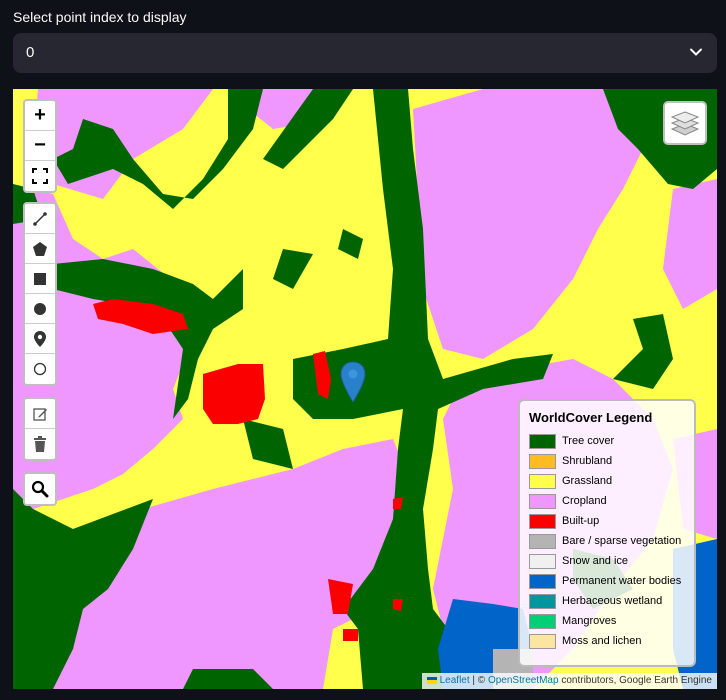 The image size is (726, 700). I want to click on legend-item: Mangroves, so click(607, 621).